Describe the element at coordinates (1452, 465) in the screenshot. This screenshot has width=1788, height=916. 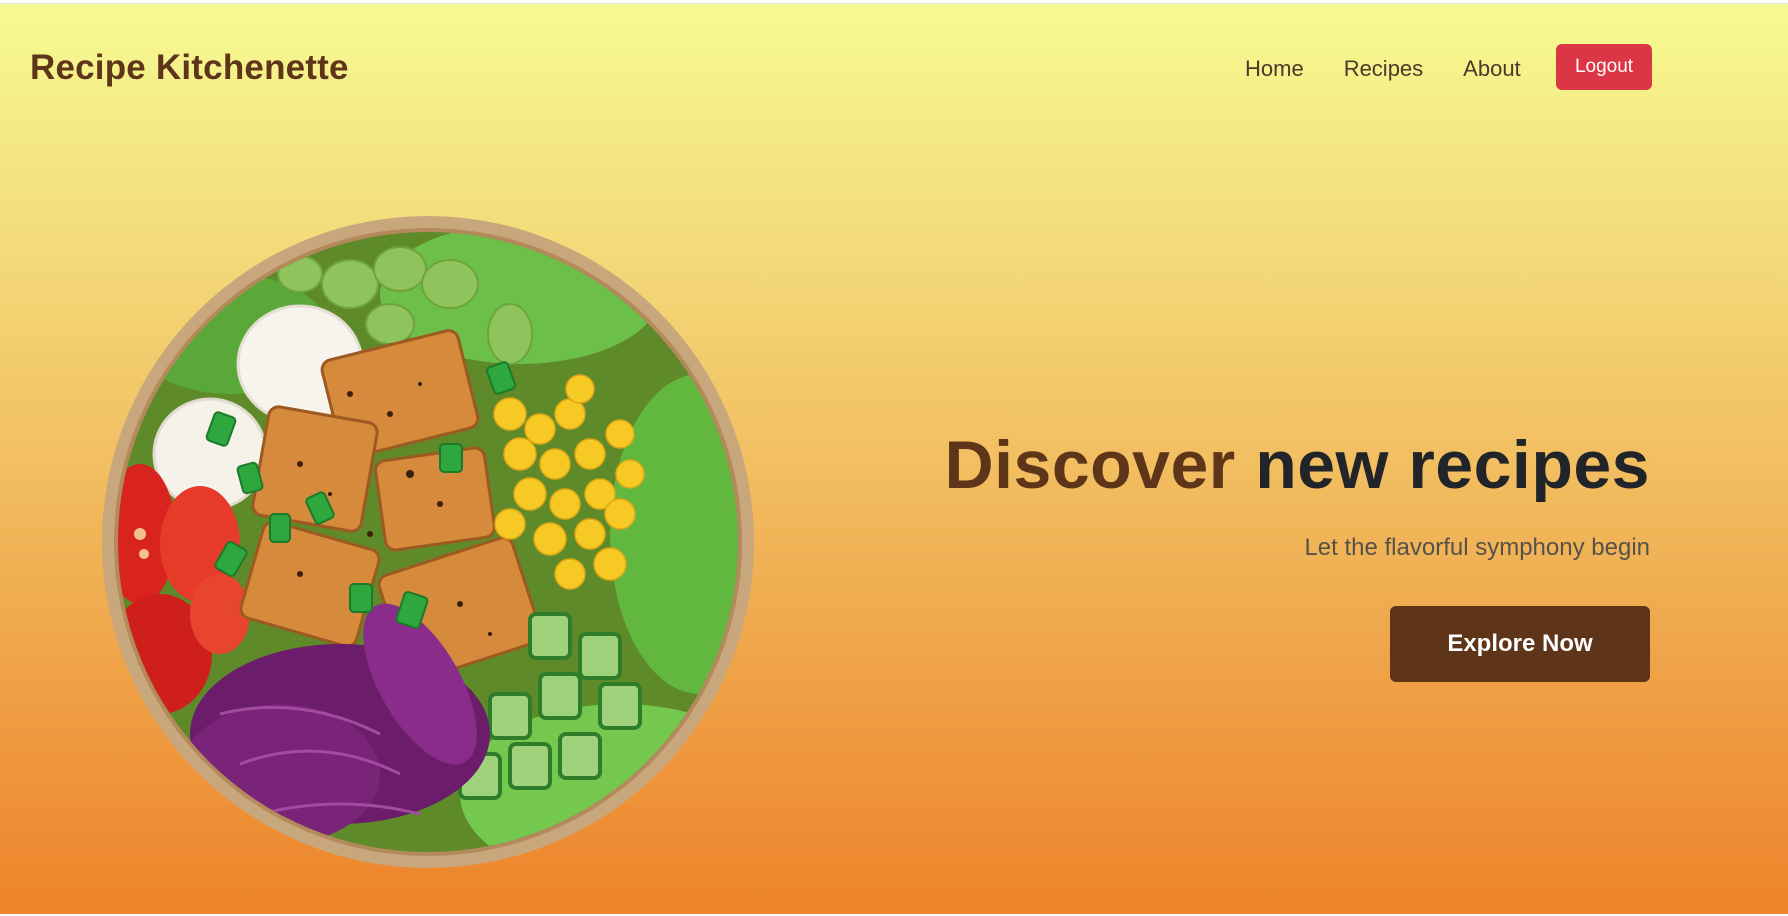
I see `hero-title-part2: new recipes` at that location.